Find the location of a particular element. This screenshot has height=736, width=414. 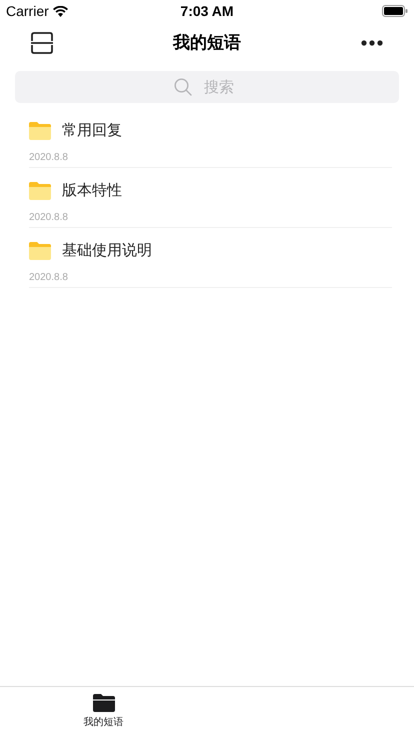

search-icon is located at coordinates (183, 87).